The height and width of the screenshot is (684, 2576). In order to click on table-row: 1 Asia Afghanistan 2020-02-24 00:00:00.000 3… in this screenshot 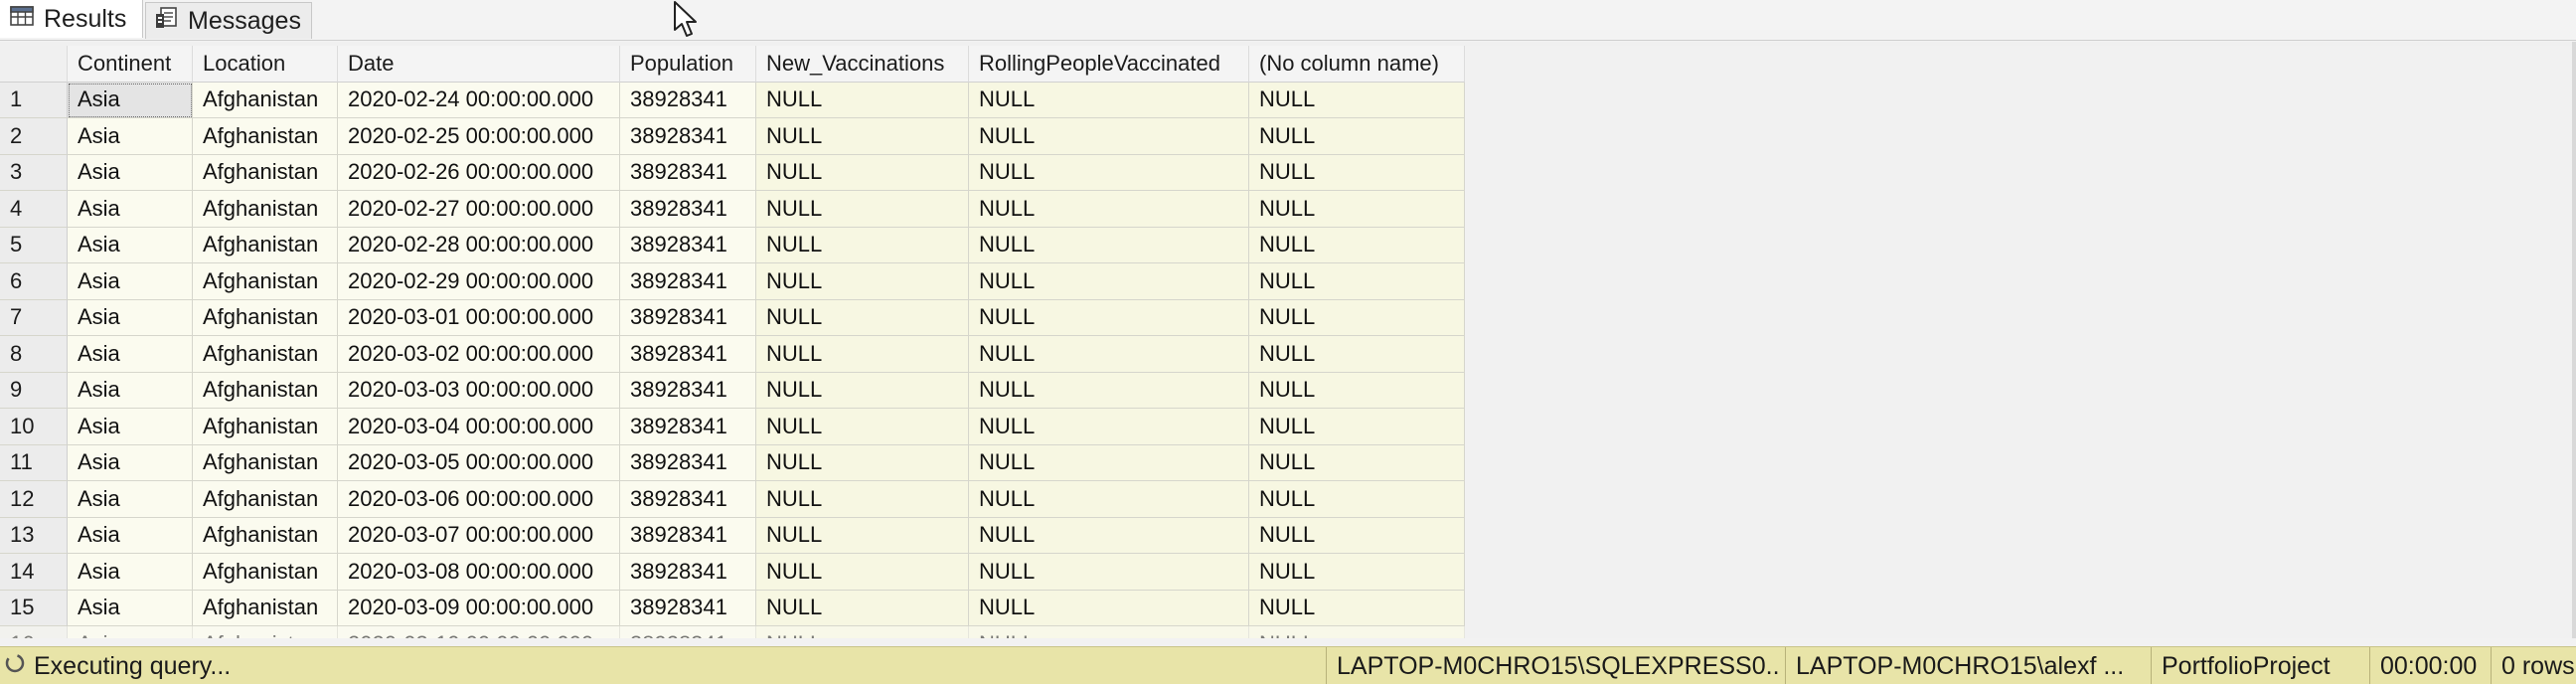, I will do `click(732, 100)`.